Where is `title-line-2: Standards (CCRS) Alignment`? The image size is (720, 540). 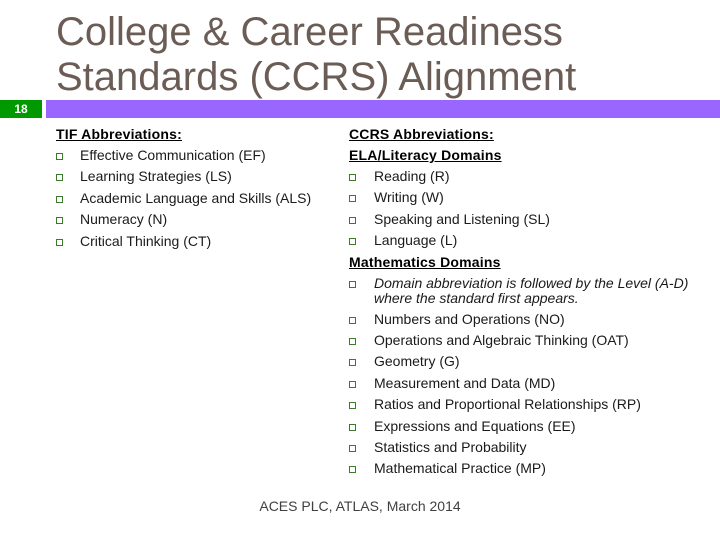
title-line-2: Standards (CCRS) Alignment is located at coordinates (316, 77).